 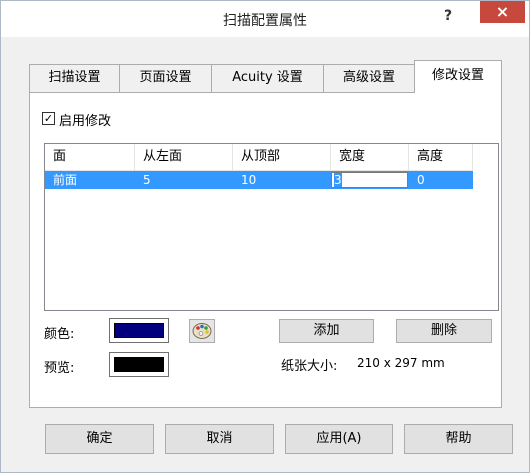 I want to click on width-edit-field: 3, so click(x=369, y=180).